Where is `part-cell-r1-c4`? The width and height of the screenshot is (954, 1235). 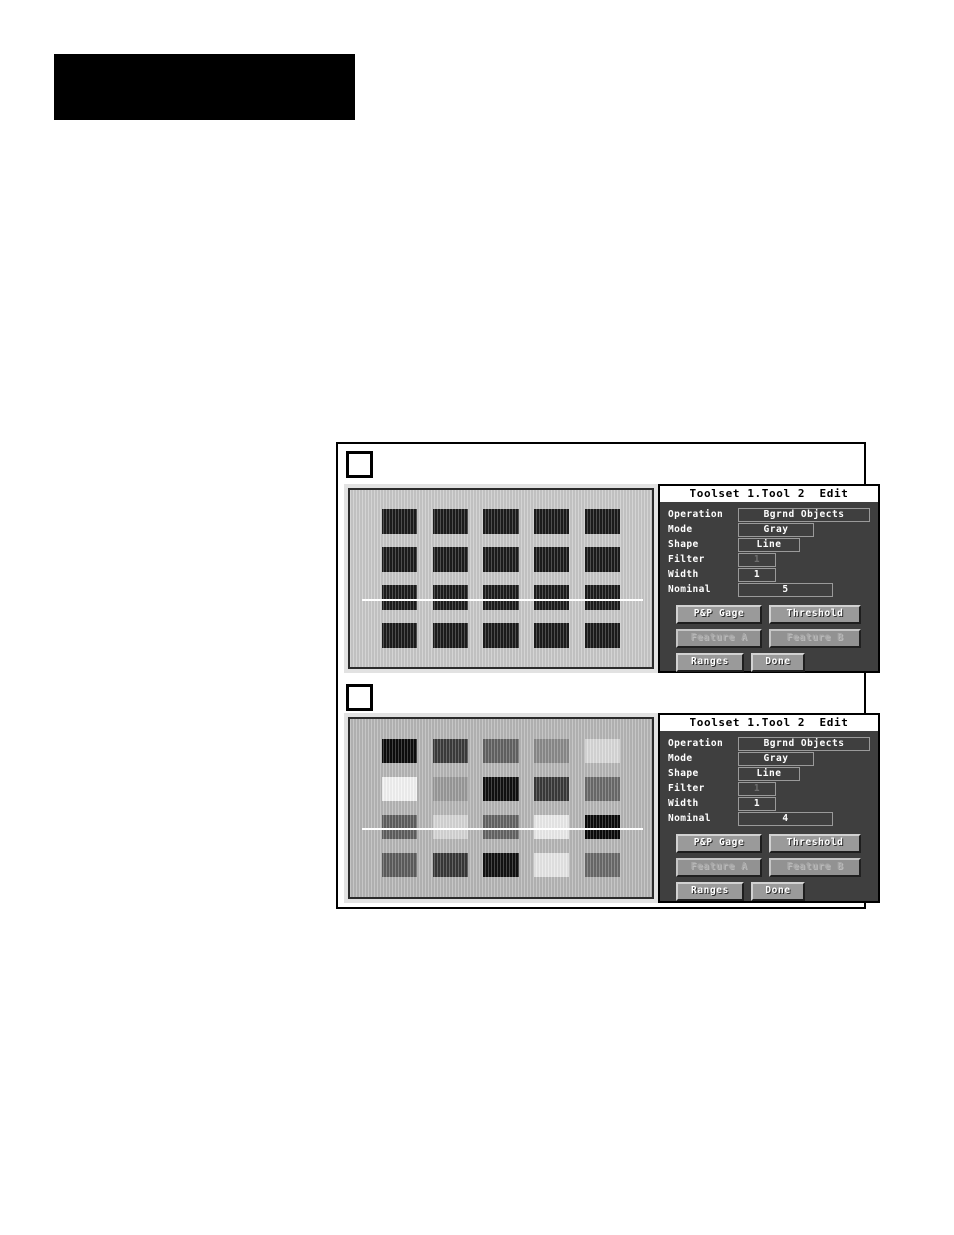
part-cell-r1-c4 is located at coordinates (552, 750).